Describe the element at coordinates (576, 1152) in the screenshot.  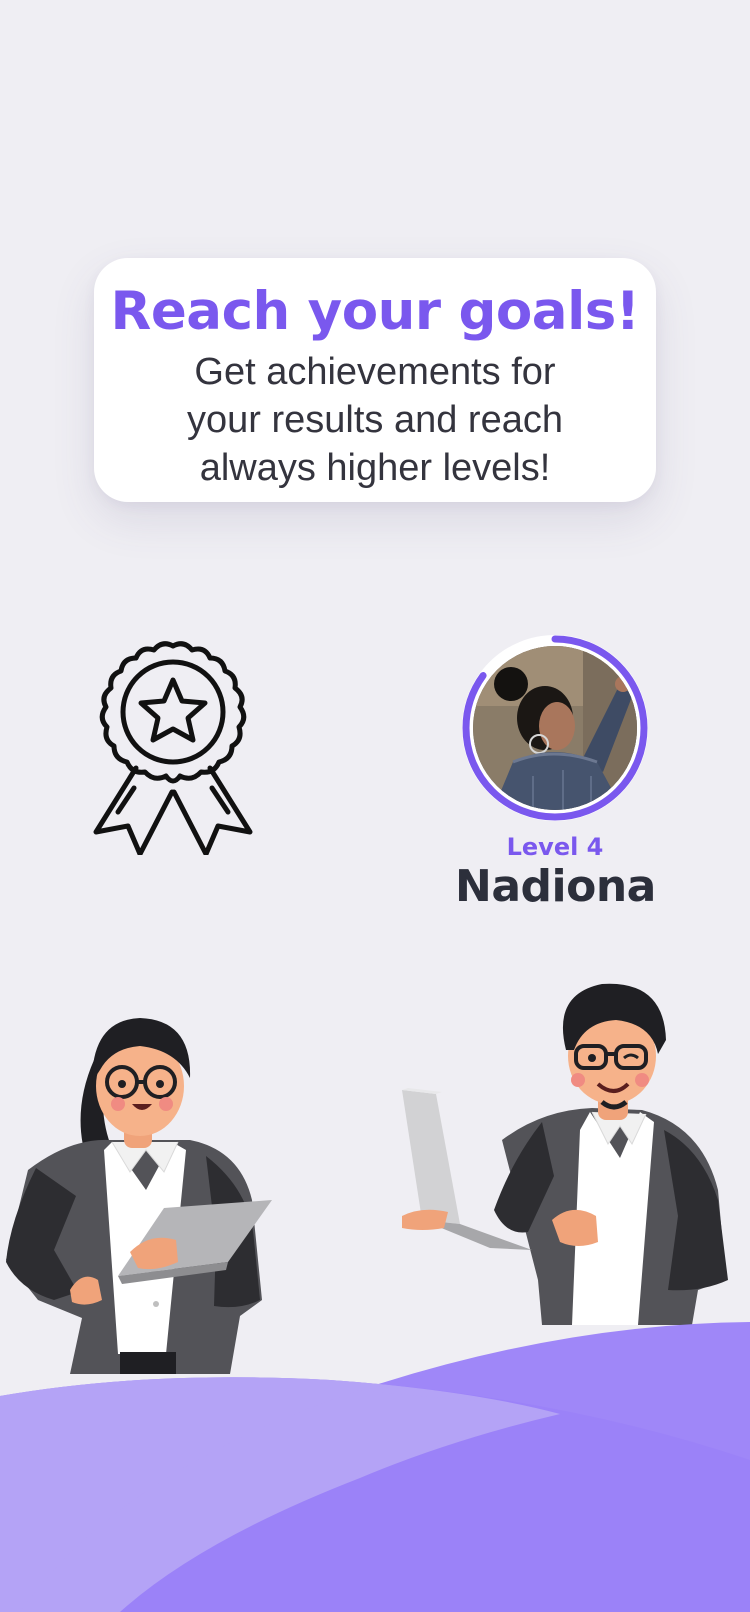
I see `businessman-illustration` at that location.